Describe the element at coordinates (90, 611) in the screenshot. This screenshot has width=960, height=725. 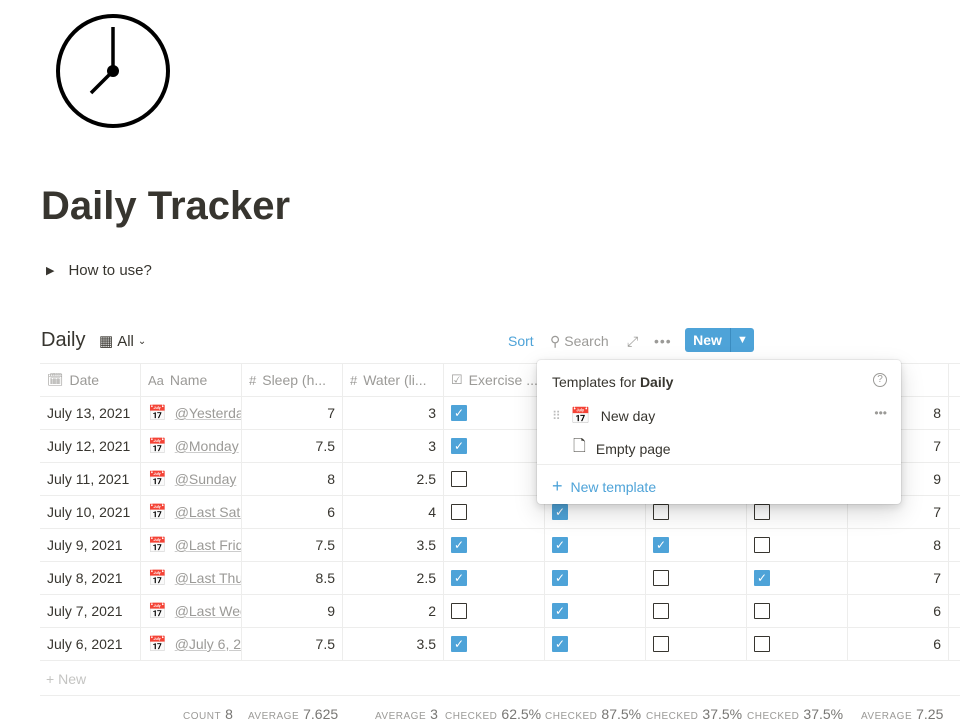
I see `date-cell: July 7, 2021` at that location.